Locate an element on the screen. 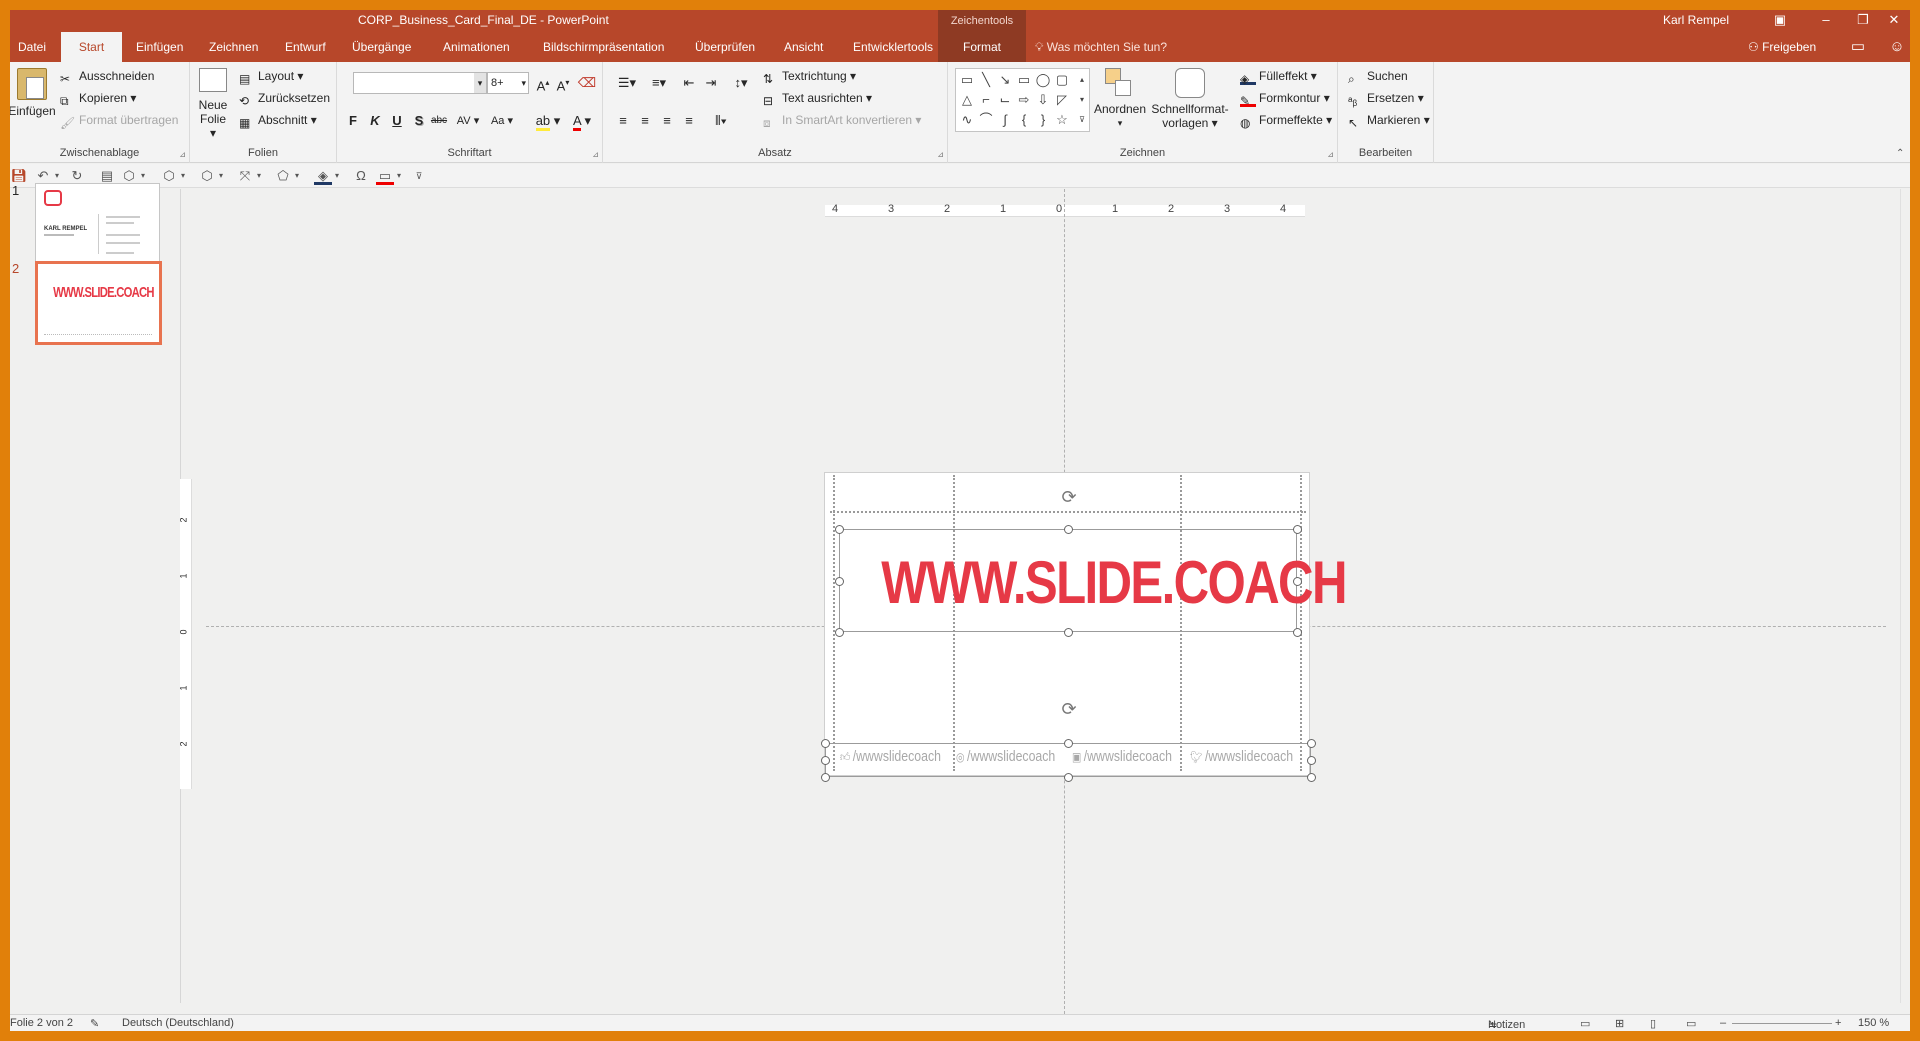  shape-fill-button: ◈ Fülleffekt ▾ is located at coordinates (1278, 76).